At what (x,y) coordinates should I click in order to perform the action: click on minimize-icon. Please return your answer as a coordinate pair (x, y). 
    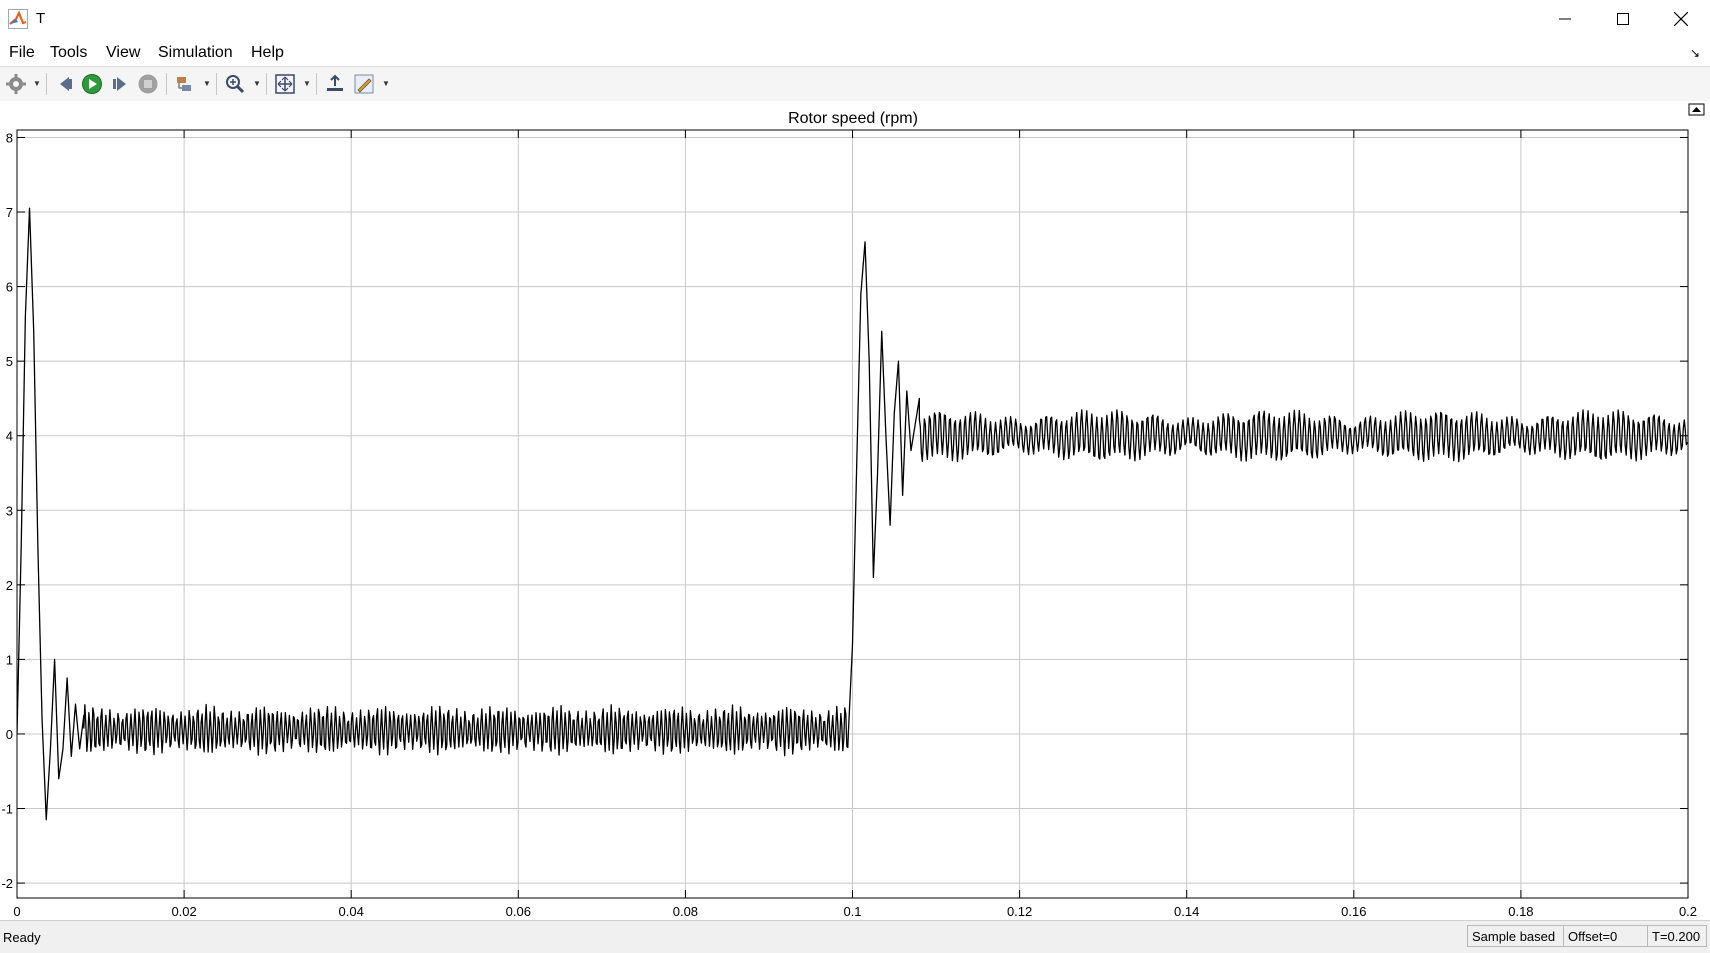
    Looking at the image, I should click on (1565, 19).